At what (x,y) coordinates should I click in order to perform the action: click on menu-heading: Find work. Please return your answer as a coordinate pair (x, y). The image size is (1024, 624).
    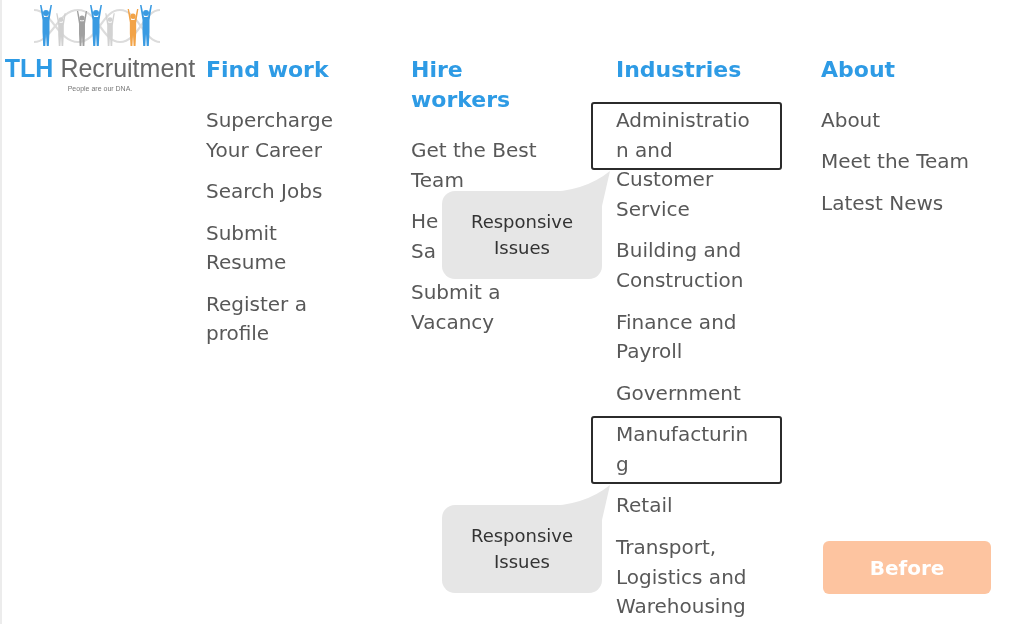
    Looking at the image, I should click on (267, 70).